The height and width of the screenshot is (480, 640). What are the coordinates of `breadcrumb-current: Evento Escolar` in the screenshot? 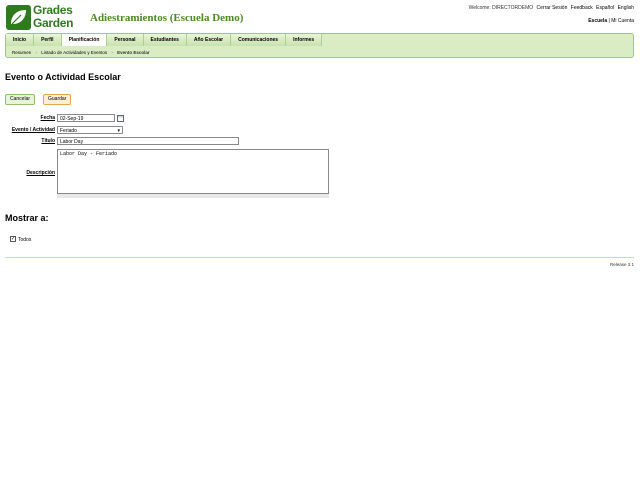 It's located at (133, 52).